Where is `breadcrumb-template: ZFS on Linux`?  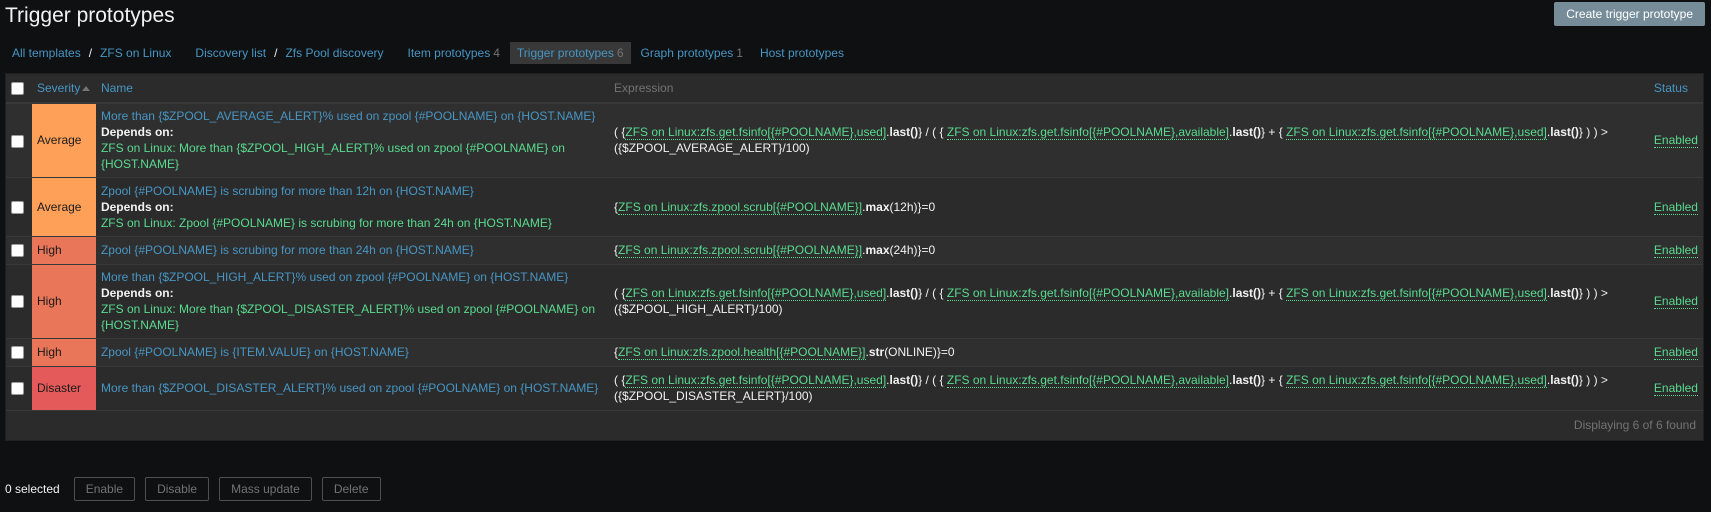 breadcrumb-template: ZFS on Linux is located at coordinates (135, 53).